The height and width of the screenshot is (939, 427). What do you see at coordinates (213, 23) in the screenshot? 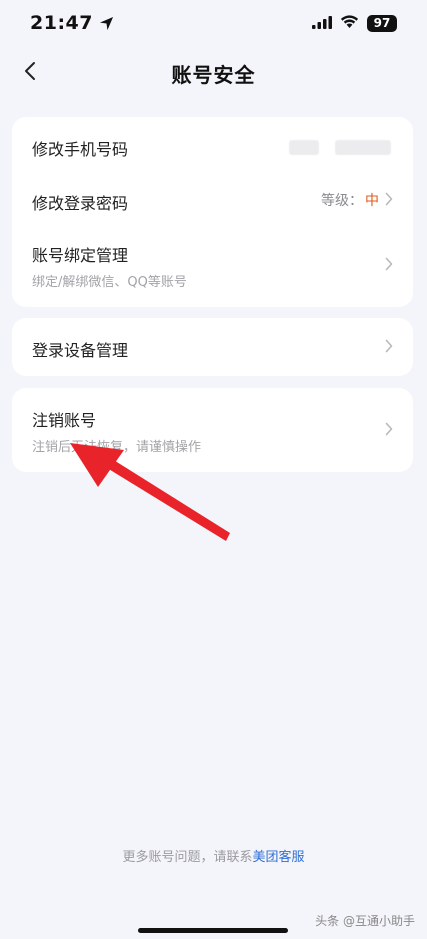
I see `status-bar: 21:47 97` at bounding box center [213, 23].